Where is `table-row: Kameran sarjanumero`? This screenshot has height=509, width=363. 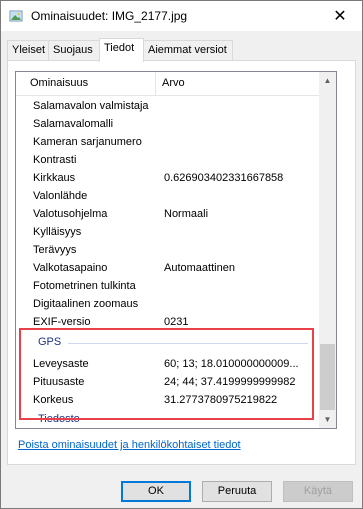
table-row: Kameran sarjanumero is located at coordinates (167, 142).